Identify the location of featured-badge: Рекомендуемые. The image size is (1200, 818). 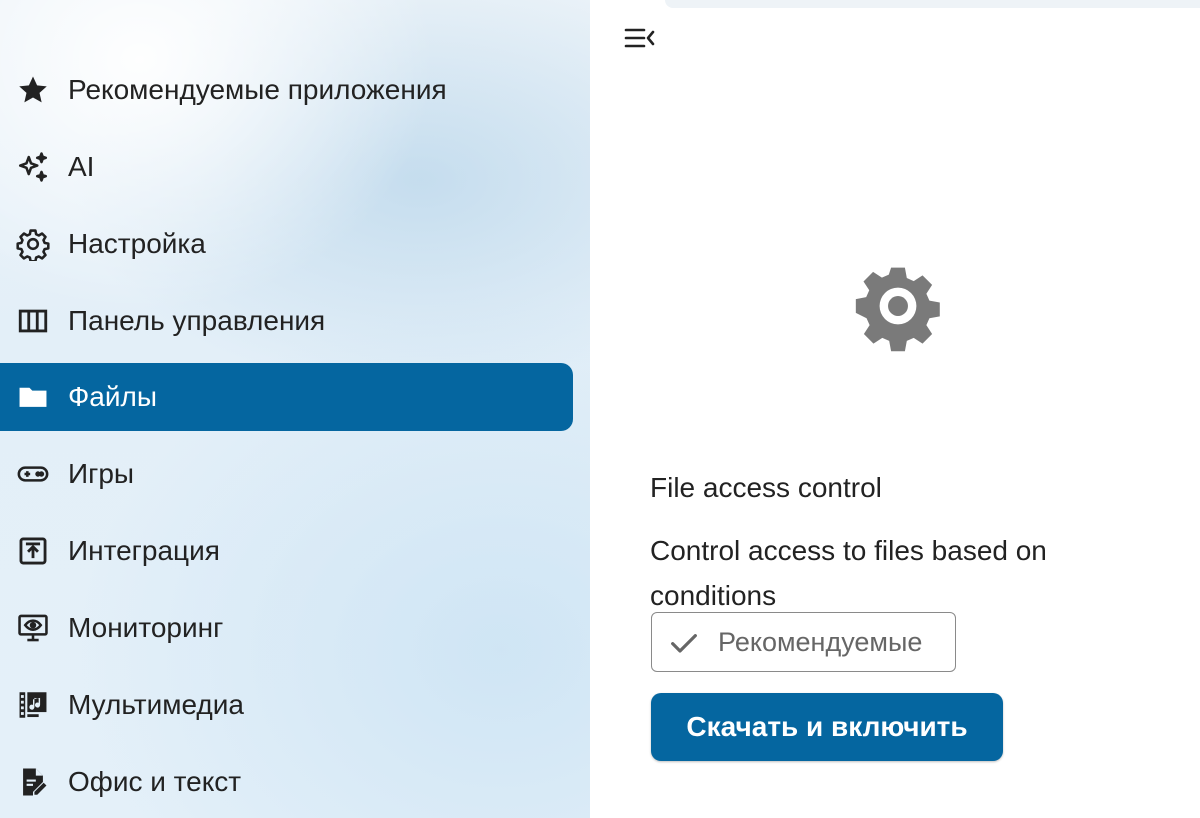
(803, 642).